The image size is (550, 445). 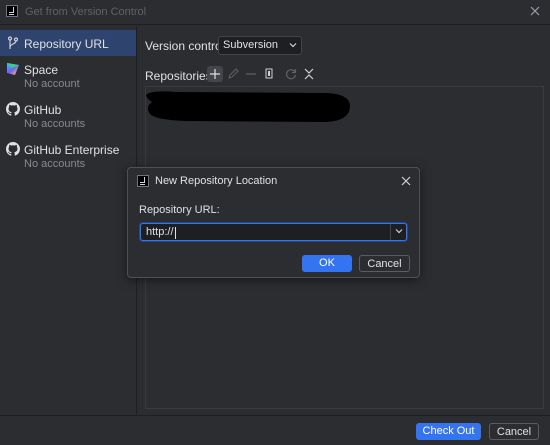 What do you see at coordinates (291, 74) in the screenshot?
I see `refresh-icon` at bounding box center [291, 74].